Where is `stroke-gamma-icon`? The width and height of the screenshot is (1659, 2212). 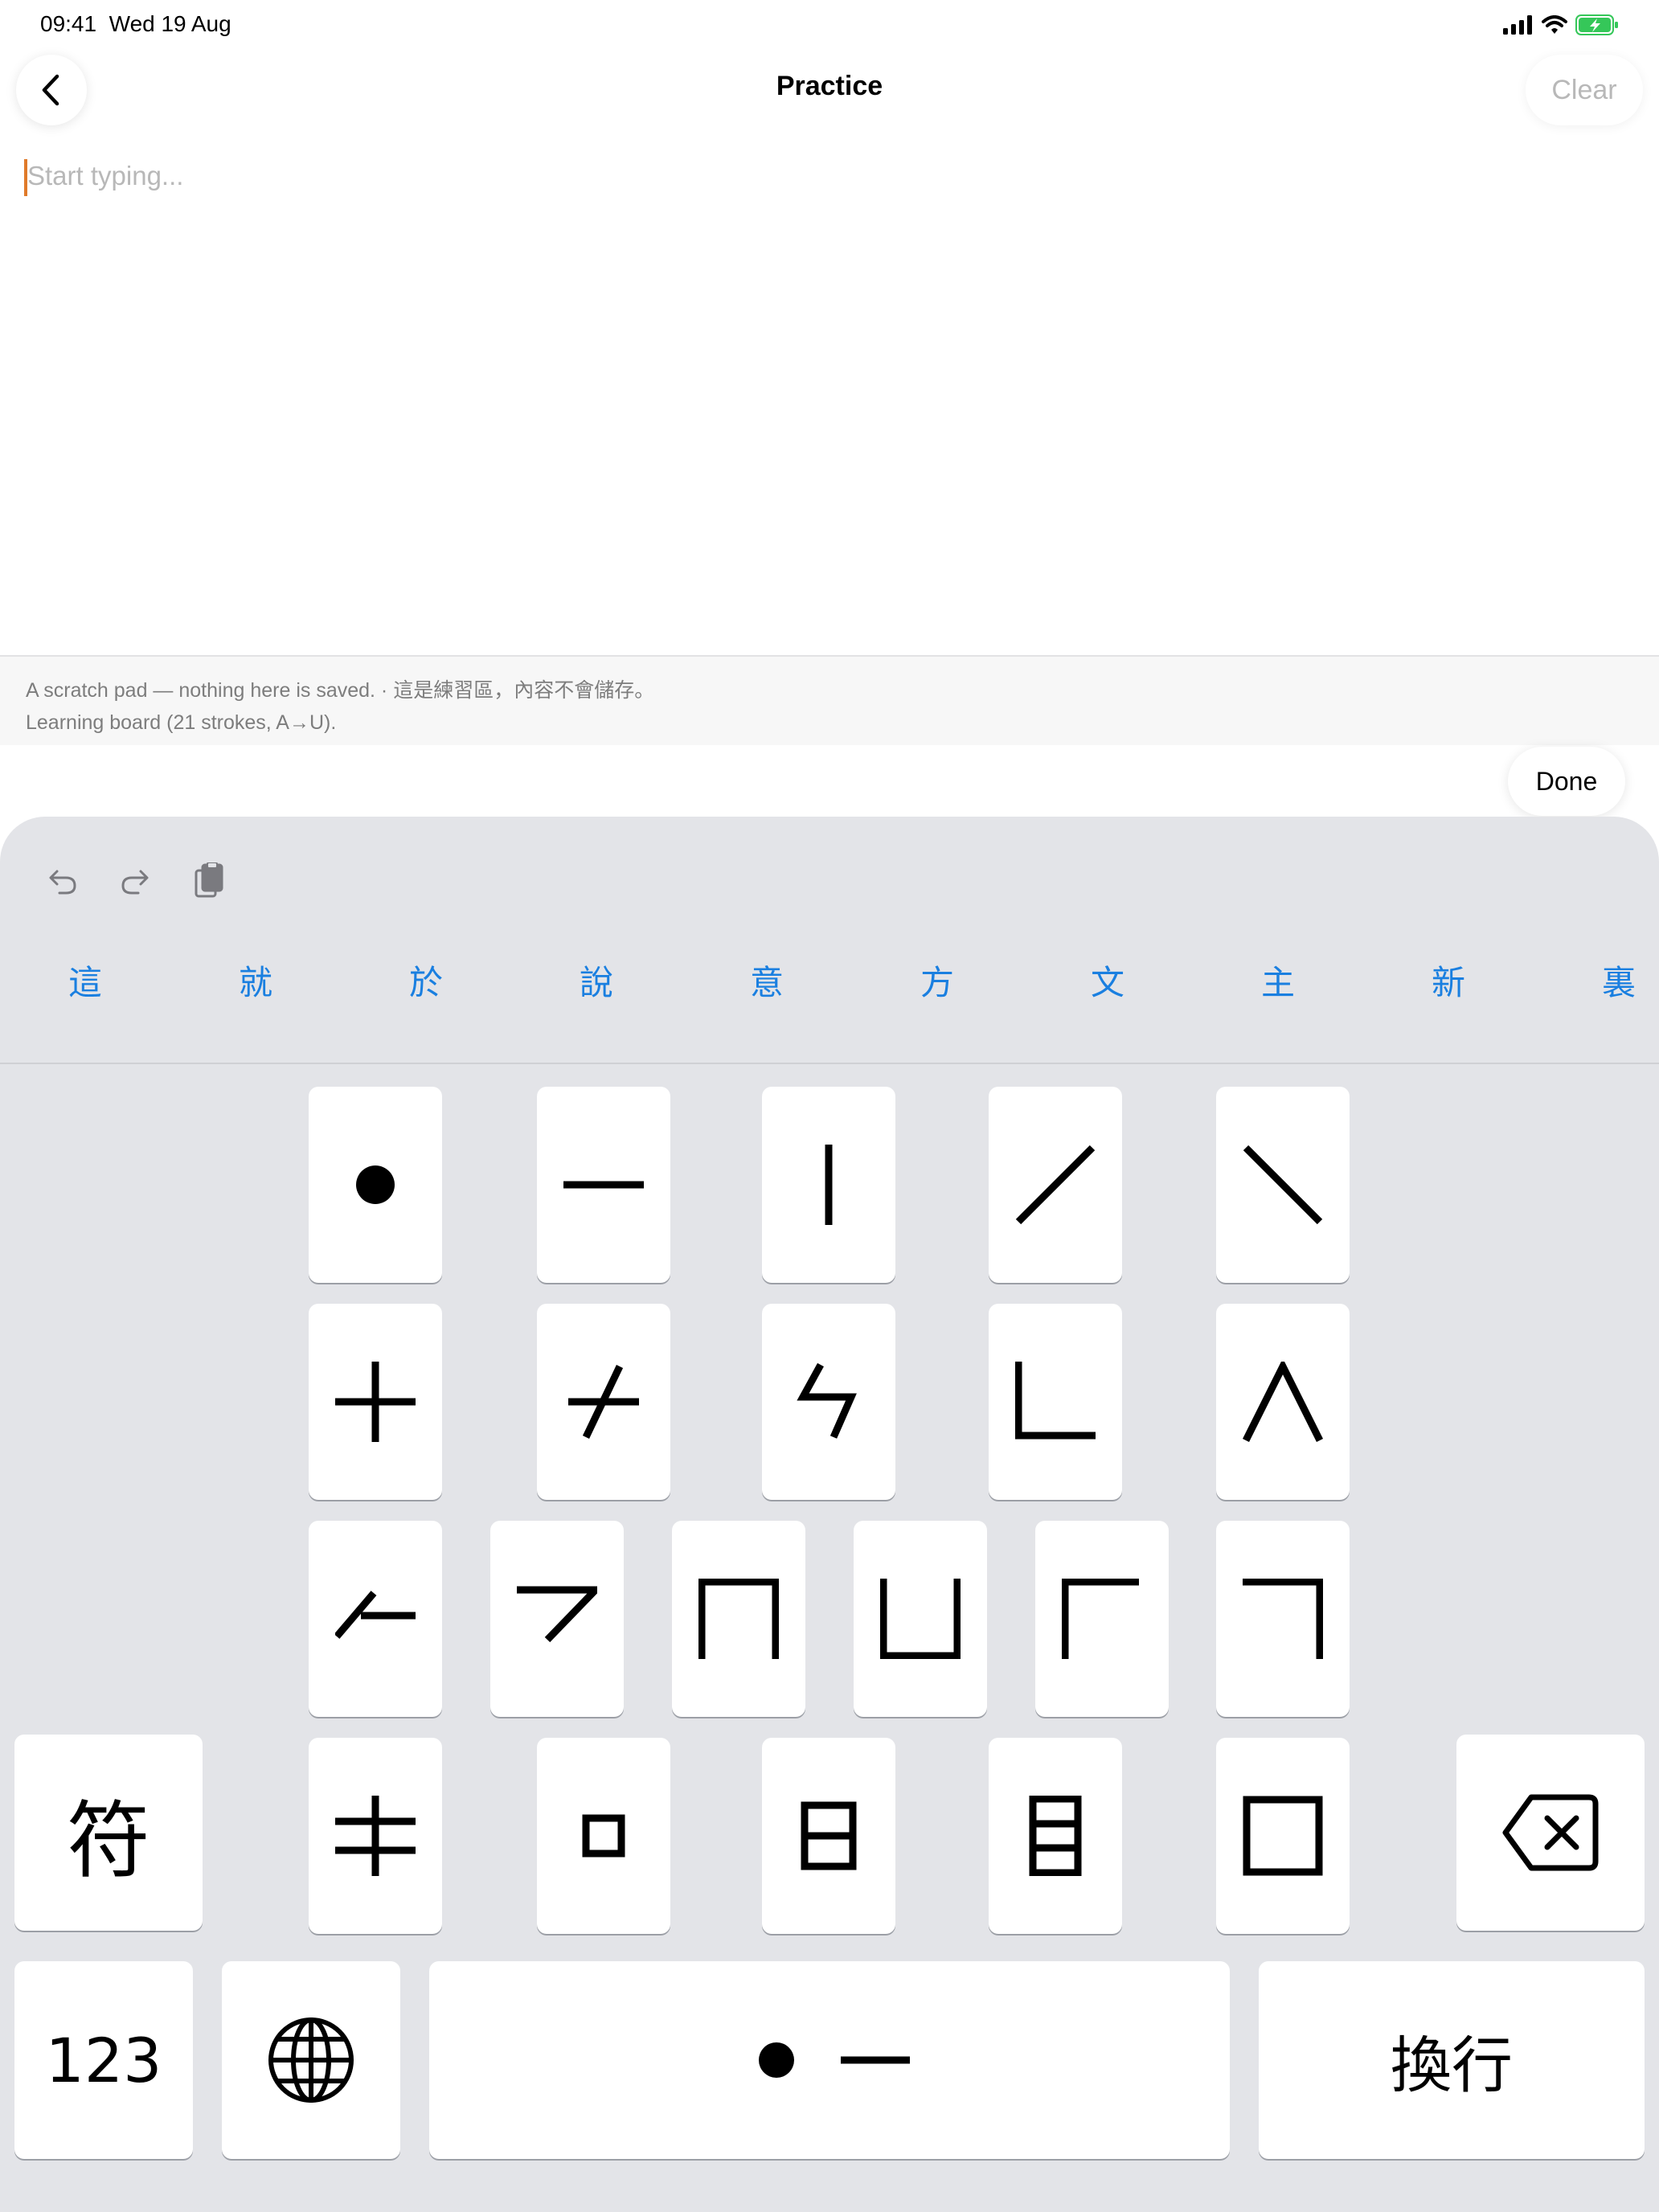 stroke-gamma-icon is located at coordinates (1100, 1619).